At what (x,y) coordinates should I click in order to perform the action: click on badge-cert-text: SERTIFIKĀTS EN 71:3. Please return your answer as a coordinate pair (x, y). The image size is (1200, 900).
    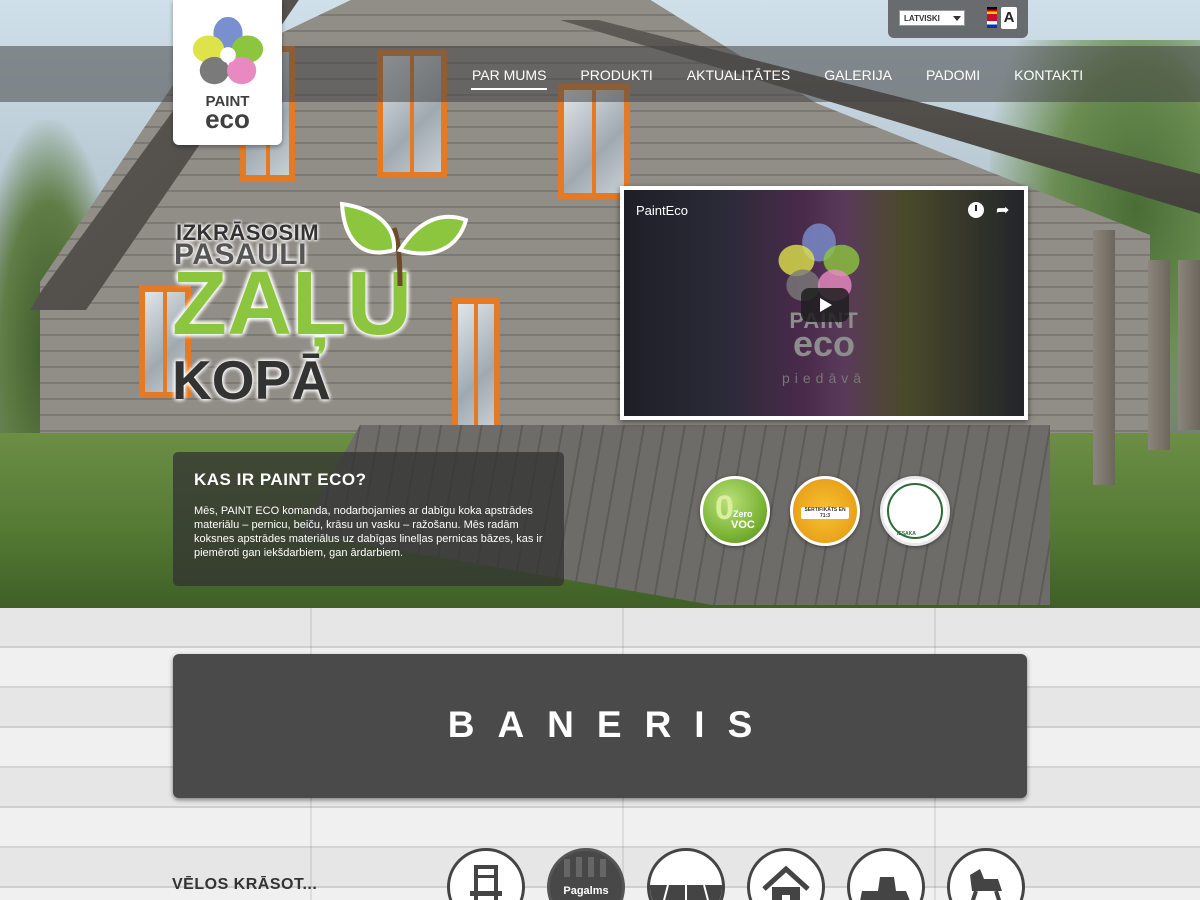
    Looking at the image, I should click on (825, 513).